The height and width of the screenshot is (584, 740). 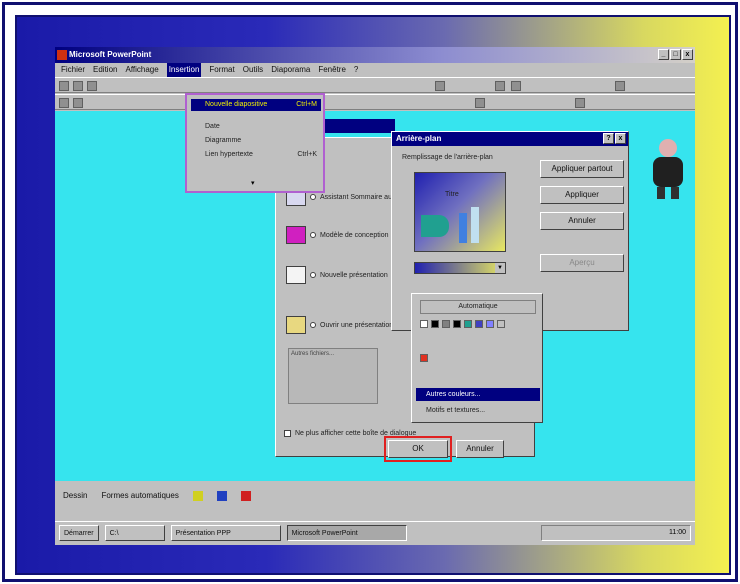 I want to click on menu-outils: Outils, so click(x=253, y=70).